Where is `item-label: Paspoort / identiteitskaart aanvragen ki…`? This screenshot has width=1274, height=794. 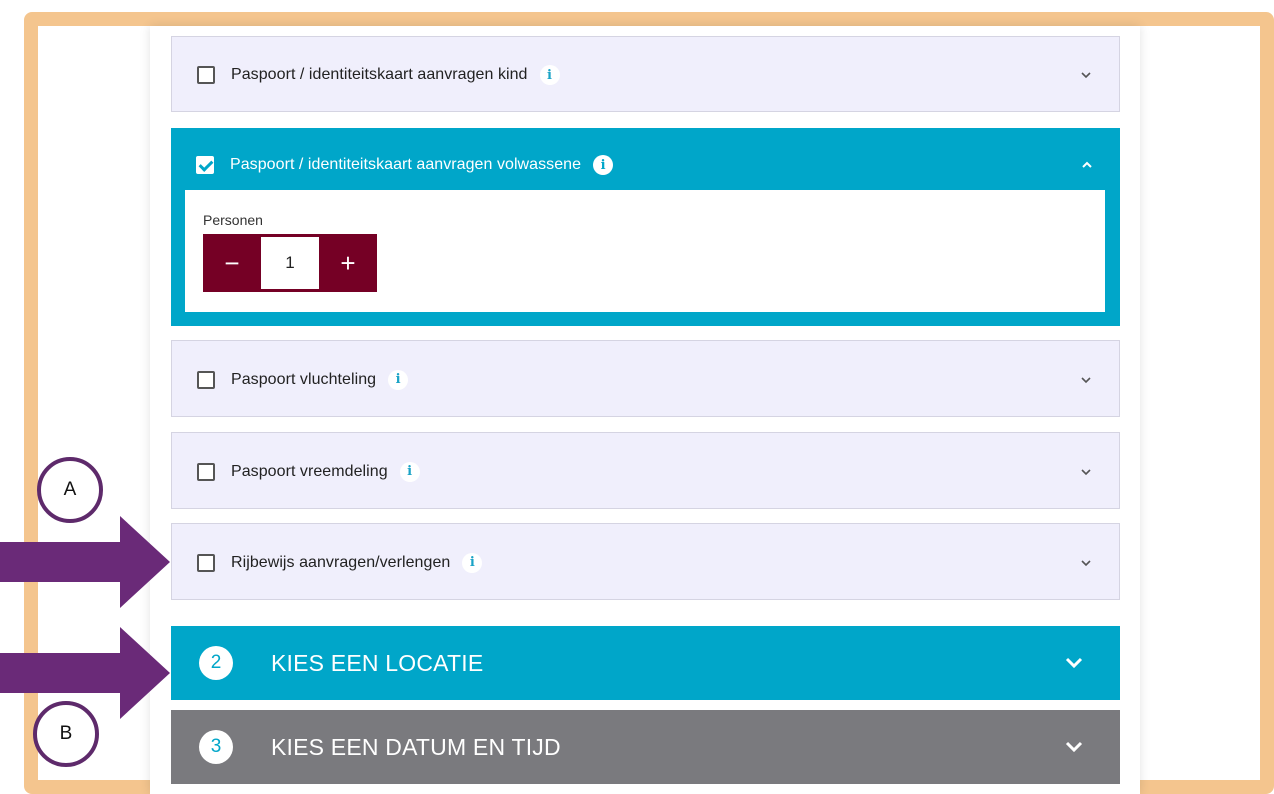
item-label: Paspoort / identiteitskaart aanvragen ki… is located at coordinates (379, 74).